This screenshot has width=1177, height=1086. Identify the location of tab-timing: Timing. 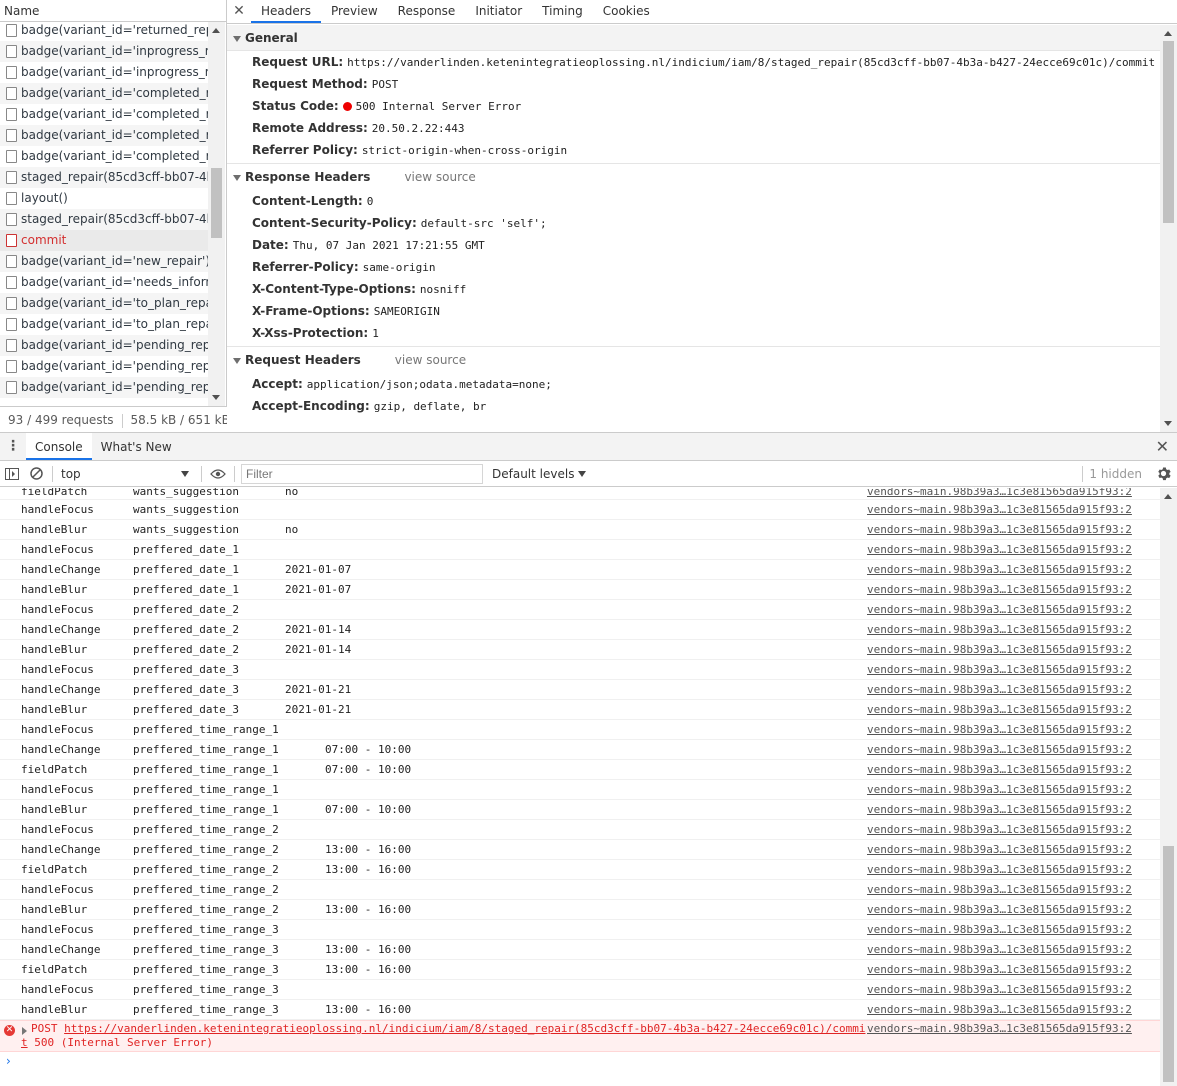
(562, 11).